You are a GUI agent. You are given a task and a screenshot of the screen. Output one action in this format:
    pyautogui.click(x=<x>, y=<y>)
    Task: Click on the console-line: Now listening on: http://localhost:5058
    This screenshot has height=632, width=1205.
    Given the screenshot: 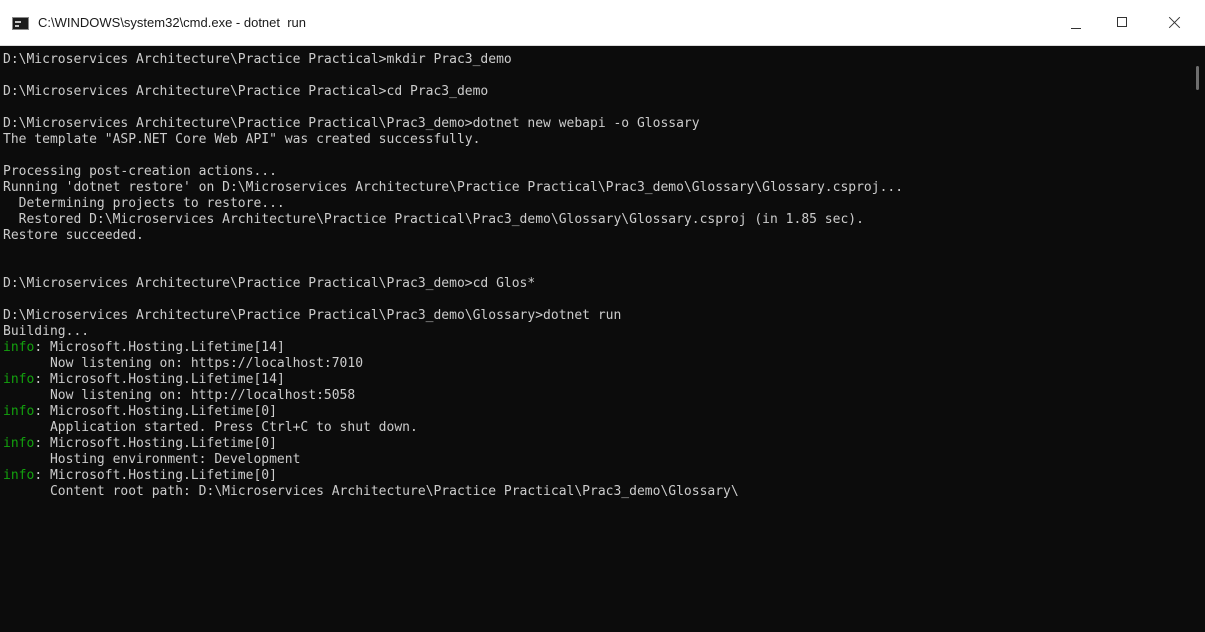 What is the action you would take?
    pyautogui.click(x=453, y=396)
    